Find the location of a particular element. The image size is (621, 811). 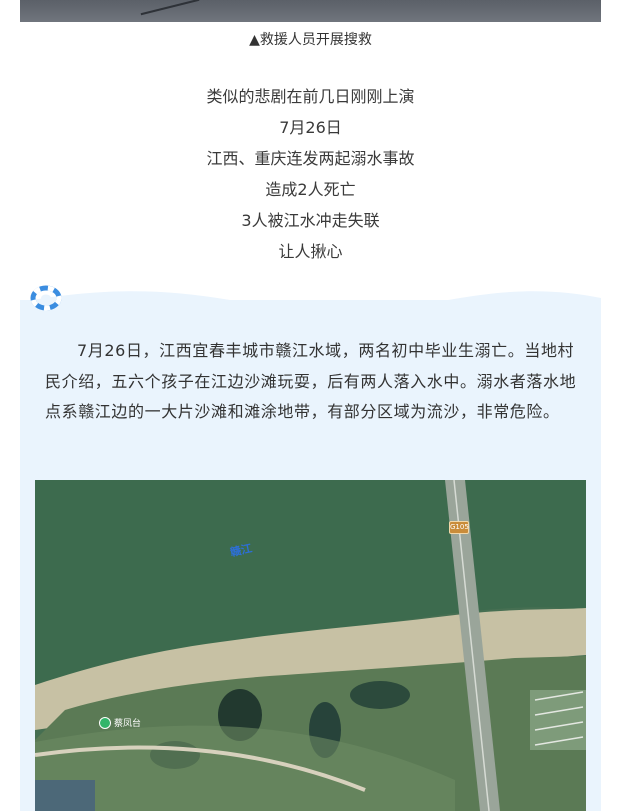

center-line: 江西、重庆连发两起溺水事故 is located at coordinates (310, 158).